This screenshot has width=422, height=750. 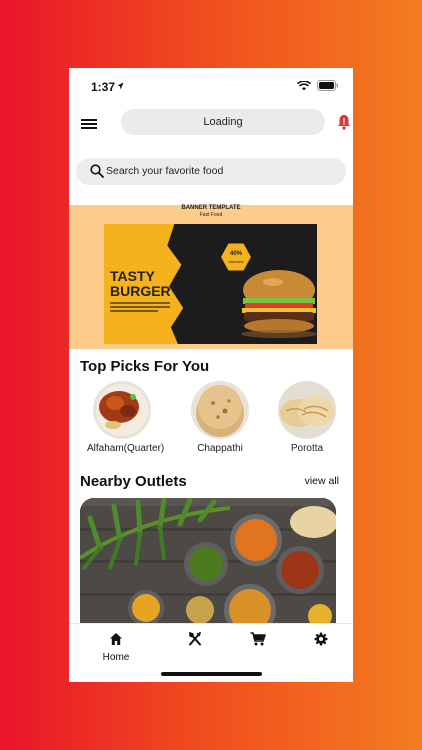 I want to click on burger-image, so click(x=279, y=304).